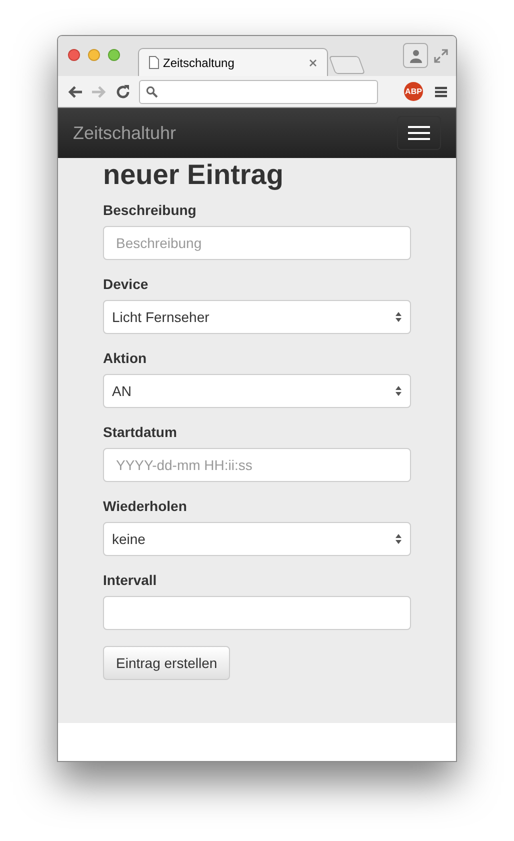 This screenshot has height=841, width=514. I want to click on person-icon, so click(415, 55).